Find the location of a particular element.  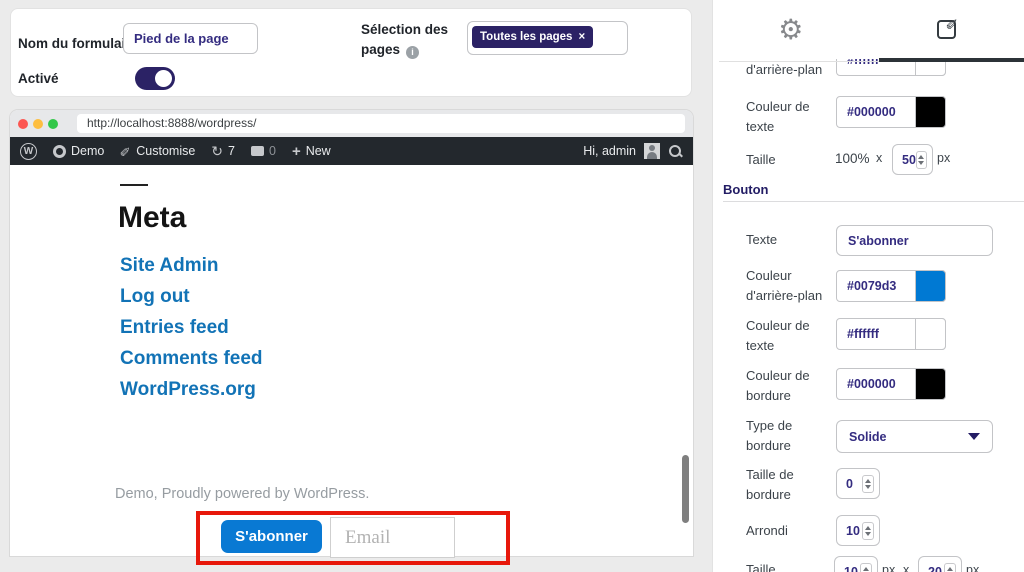

wp-admin-bar: W Demo ✎ Customise ↻ 7 0 + New Hi, admin is located at coordinates (351, 151).